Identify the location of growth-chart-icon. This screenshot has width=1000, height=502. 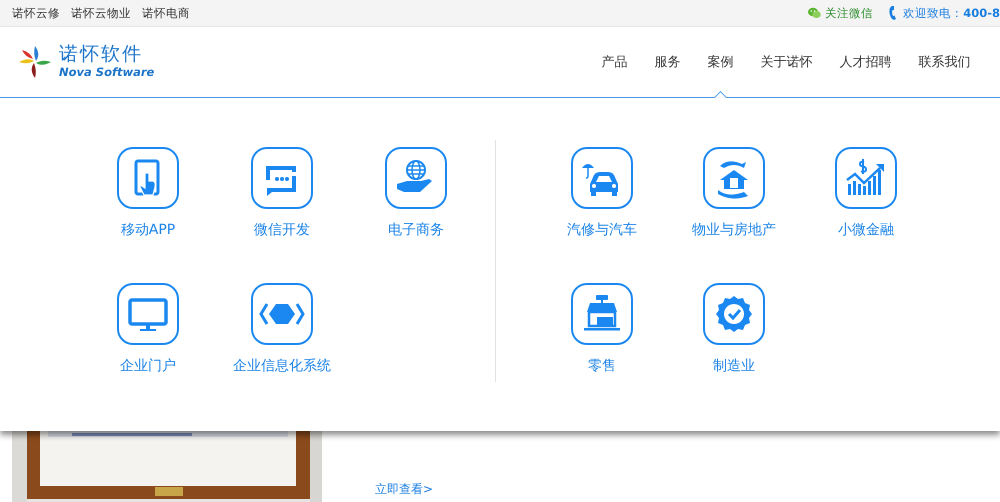
(866, 178).